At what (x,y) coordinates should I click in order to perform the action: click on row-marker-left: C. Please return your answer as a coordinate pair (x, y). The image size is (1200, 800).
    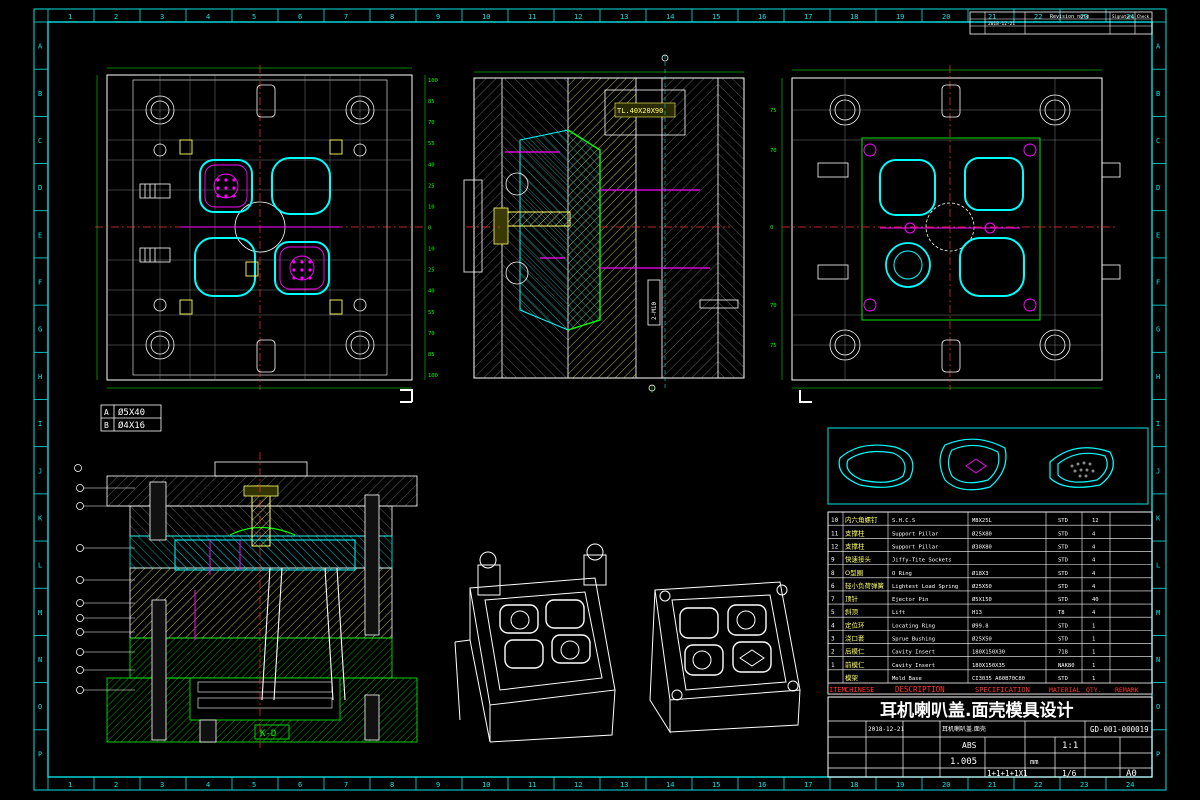
    Looking at the image, I should click on (40, 141).